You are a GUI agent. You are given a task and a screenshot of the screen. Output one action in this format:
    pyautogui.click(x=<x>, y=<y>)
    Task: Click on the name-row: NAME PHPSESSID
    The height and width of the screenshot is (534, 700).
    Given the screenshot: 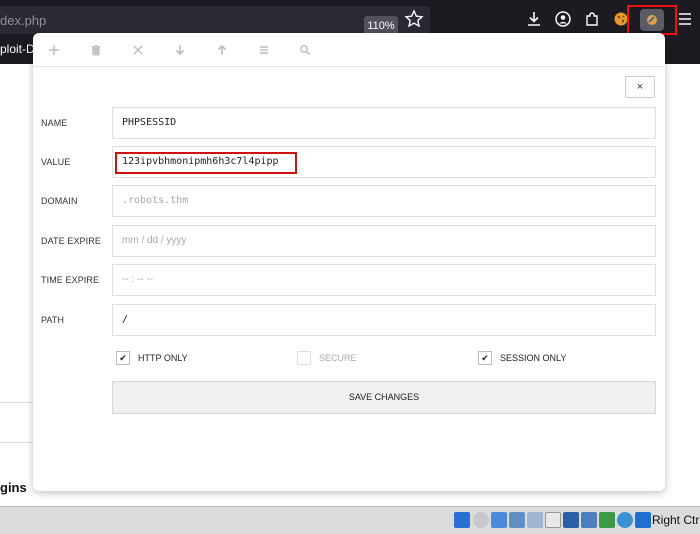 What is the action you would take?
    pyautogui.click(x=349, y=123)
    